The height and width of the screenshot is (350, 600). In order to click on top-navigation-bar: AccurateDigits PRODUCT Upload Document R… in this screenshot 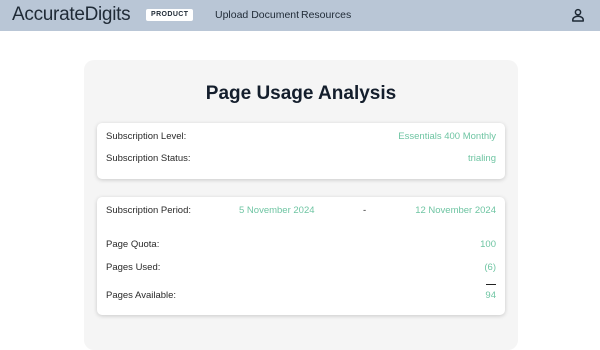, I will do `click(300, 15)`.